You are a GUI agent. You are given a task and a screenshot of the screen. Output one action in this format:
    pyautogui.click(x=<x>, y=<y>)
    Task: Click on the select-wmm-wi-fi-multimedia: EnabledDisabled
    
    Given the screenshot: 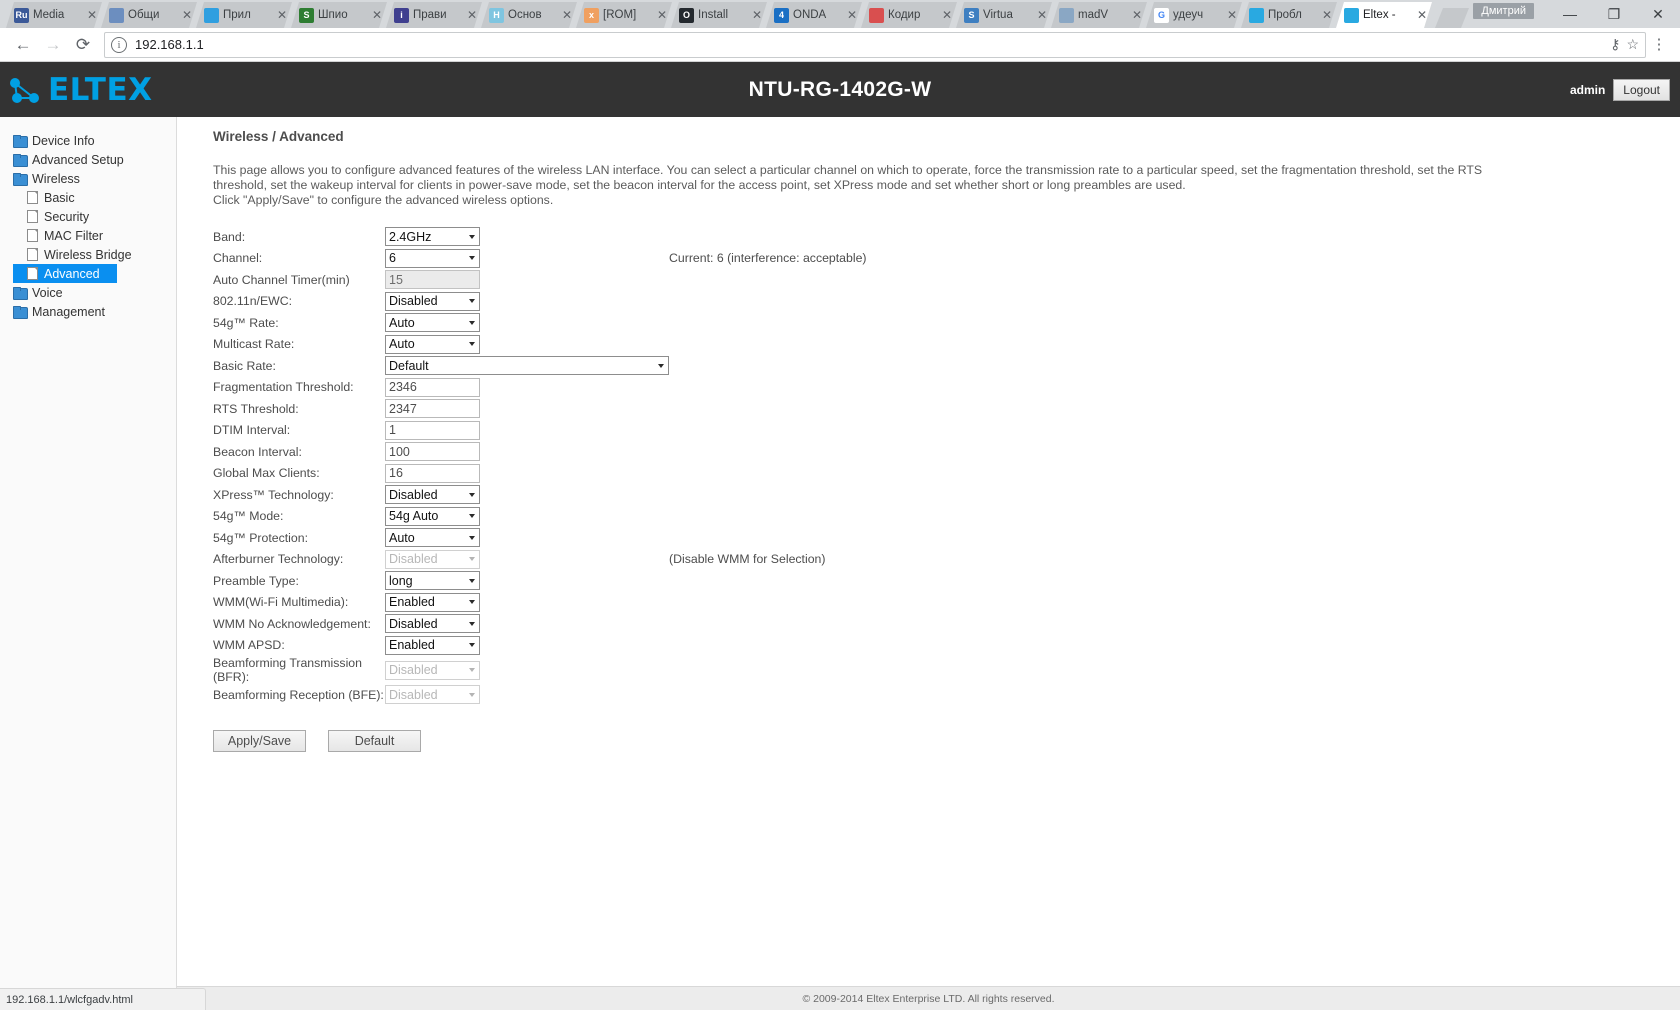 What is the action you would take?
    pyautogui.click(x=432, y=602)
    